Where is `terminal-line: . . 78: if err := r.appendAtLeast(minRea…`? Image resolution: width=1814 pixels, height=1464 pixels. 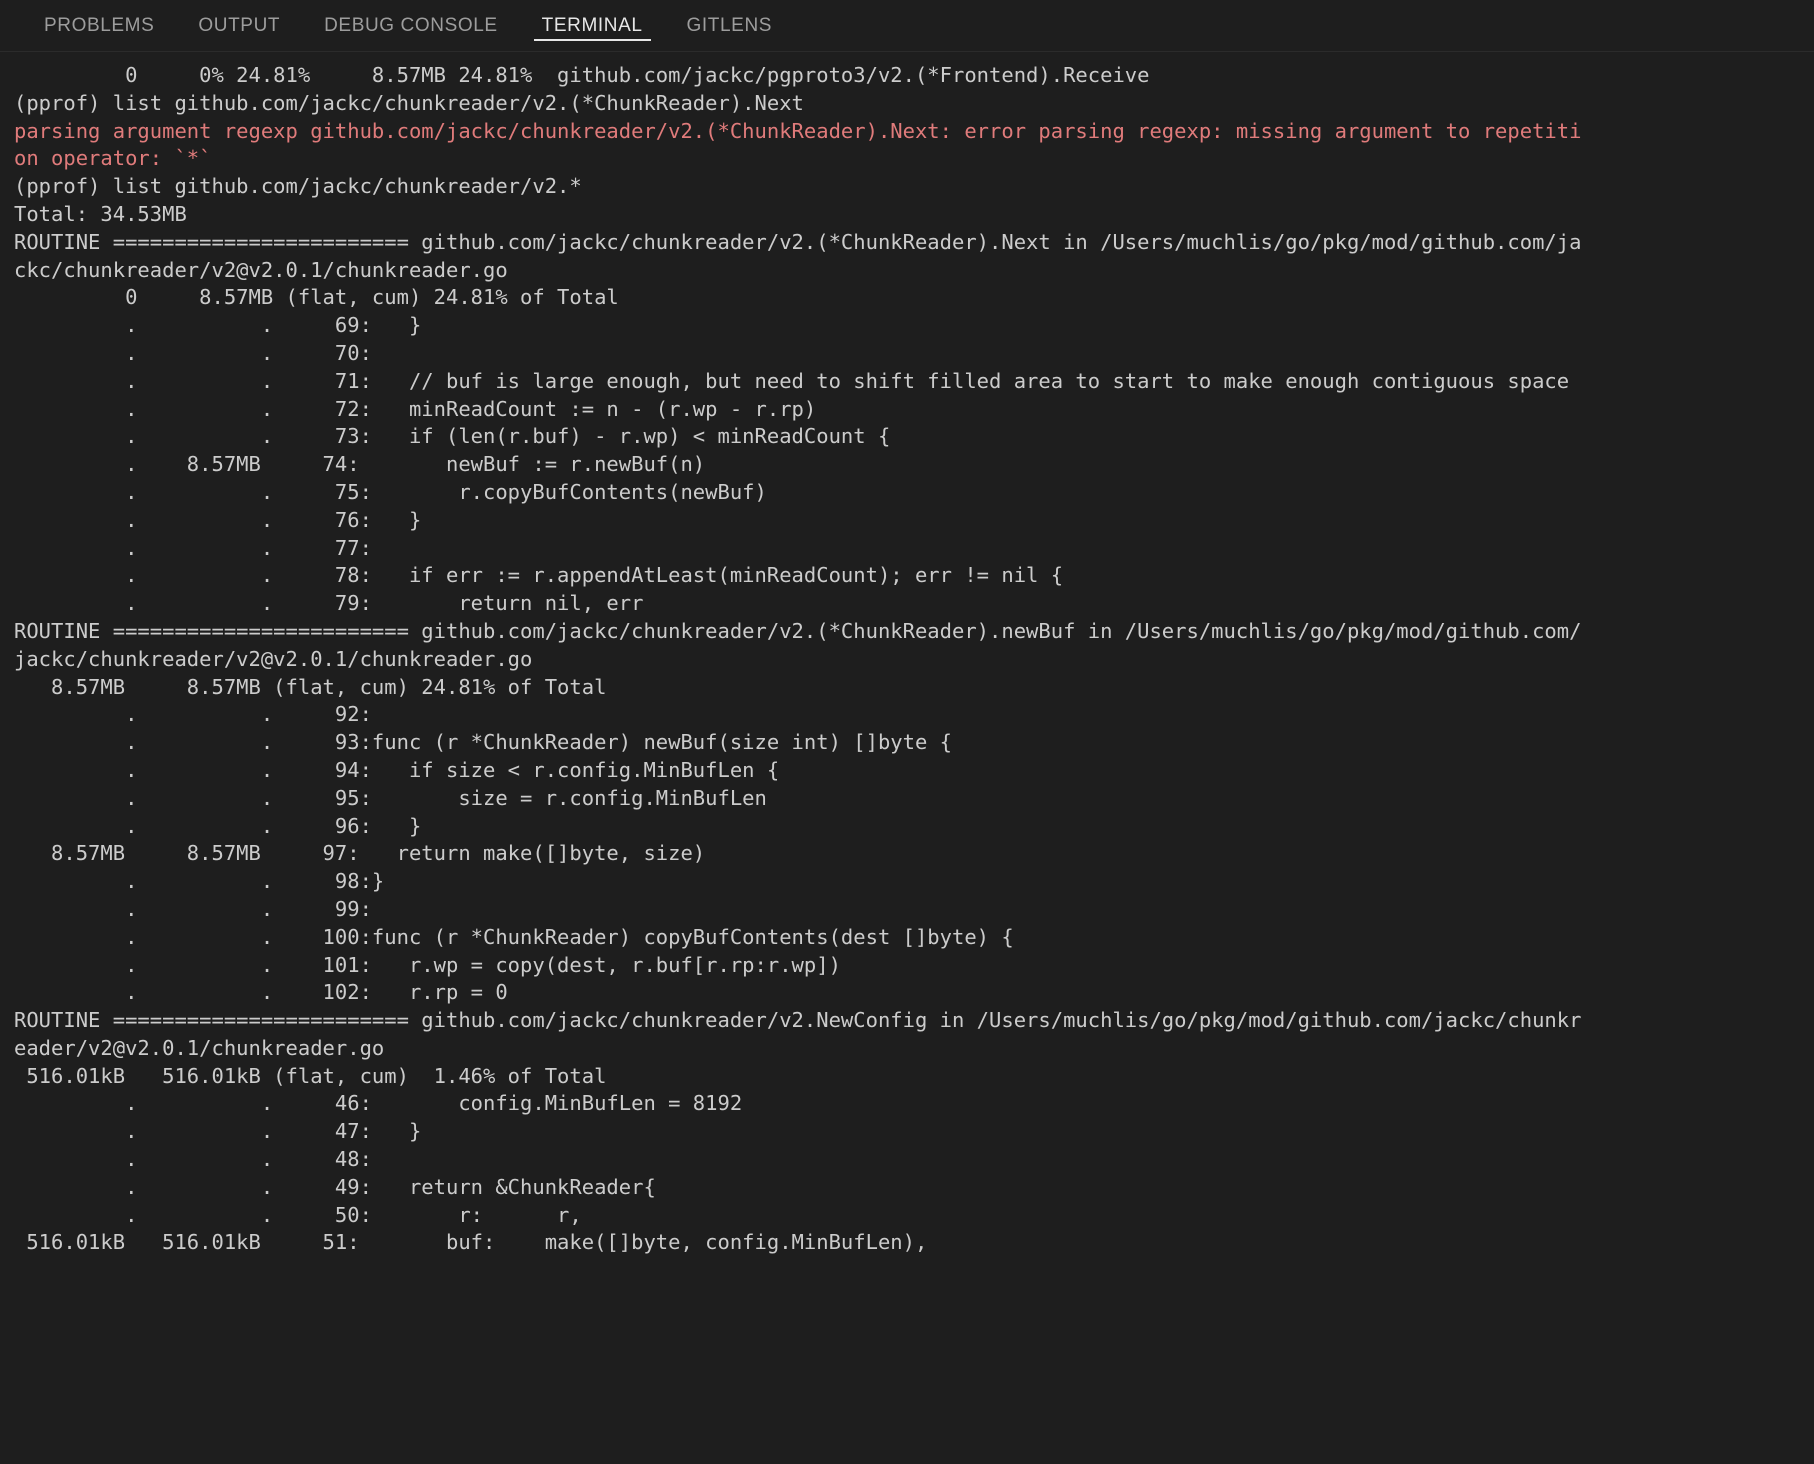 terminal-line: . . 78: if err := r.appendAtLeast(minRea… is located at coordinates (539, 575).